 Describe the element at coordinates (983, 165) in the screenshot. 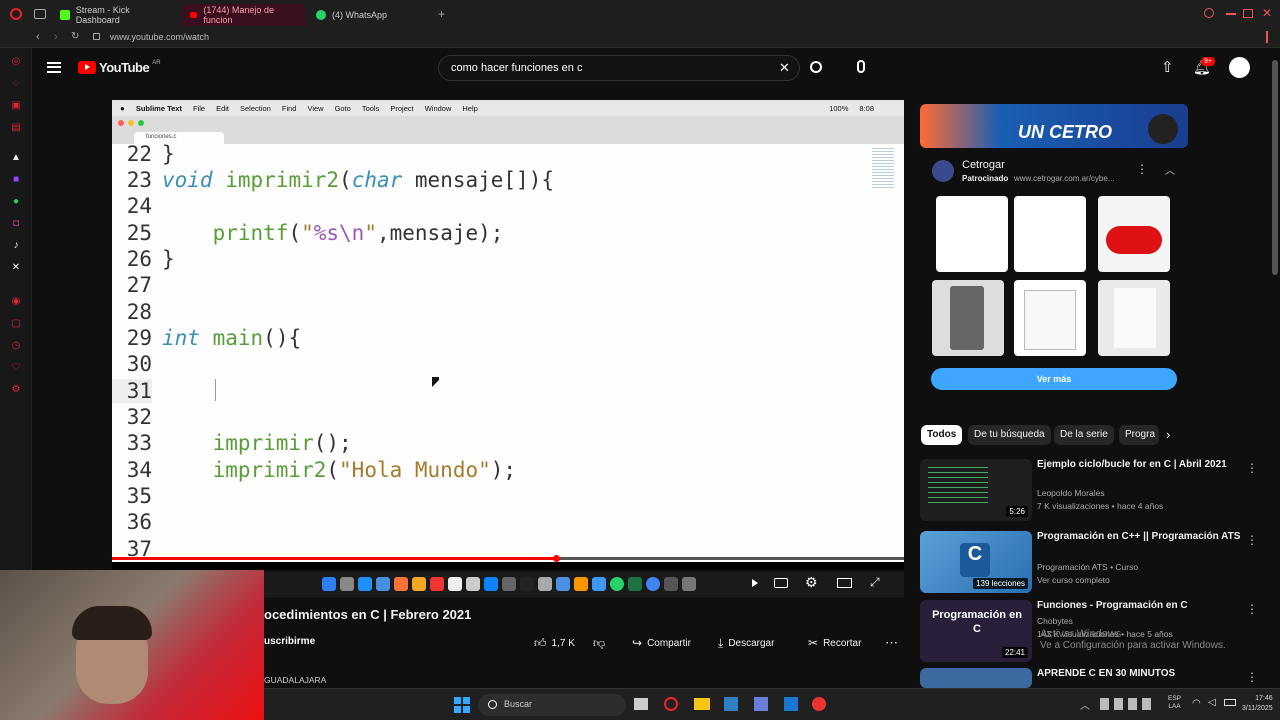

I see `advertiser-name: Cetrogar` at that location.